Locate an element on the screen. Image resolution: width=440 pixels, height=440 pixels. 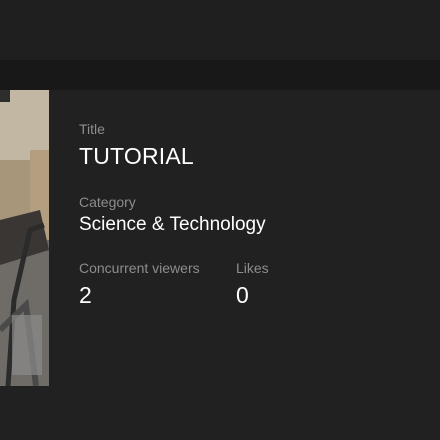
likes-label: Likes is located at coordinates (252, 268).